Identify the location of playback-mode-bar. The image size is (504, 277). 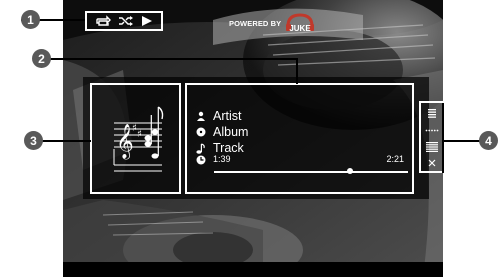
(124, 21).